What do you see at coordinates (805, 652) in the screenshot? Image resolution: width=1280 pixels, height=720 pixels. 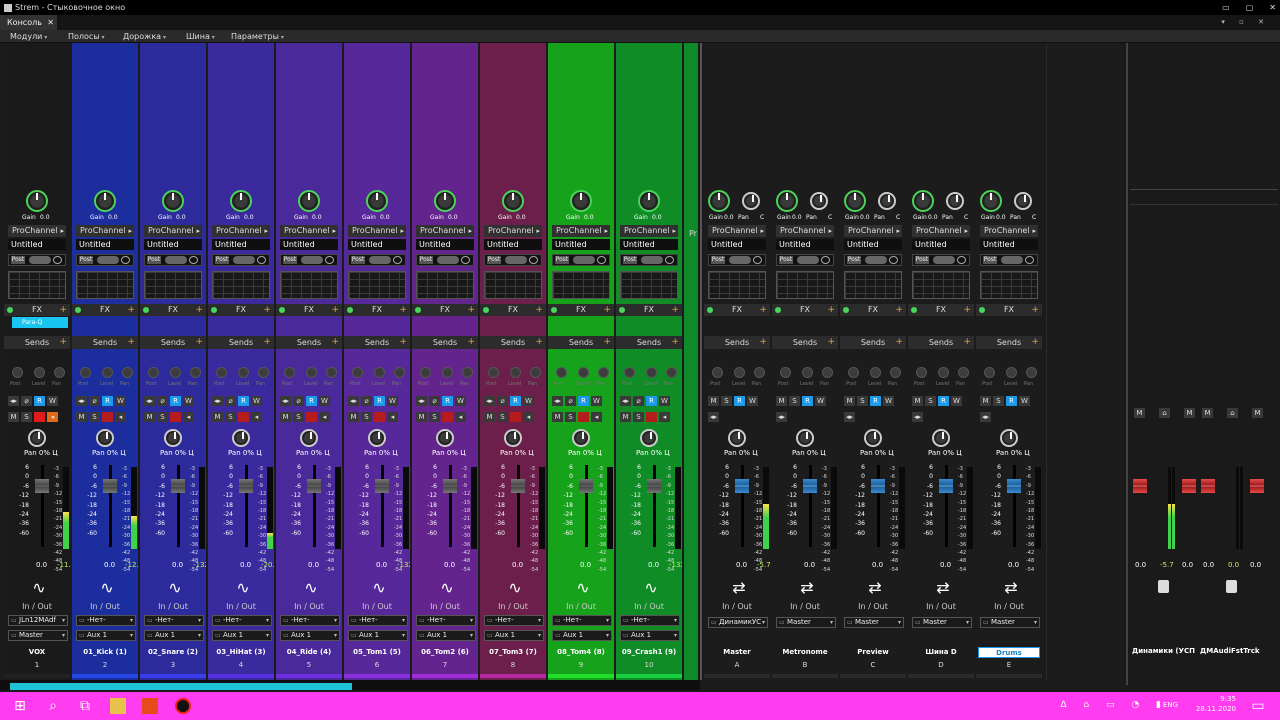 I see `track-name: Metronome` at bounding box center [805, 652].